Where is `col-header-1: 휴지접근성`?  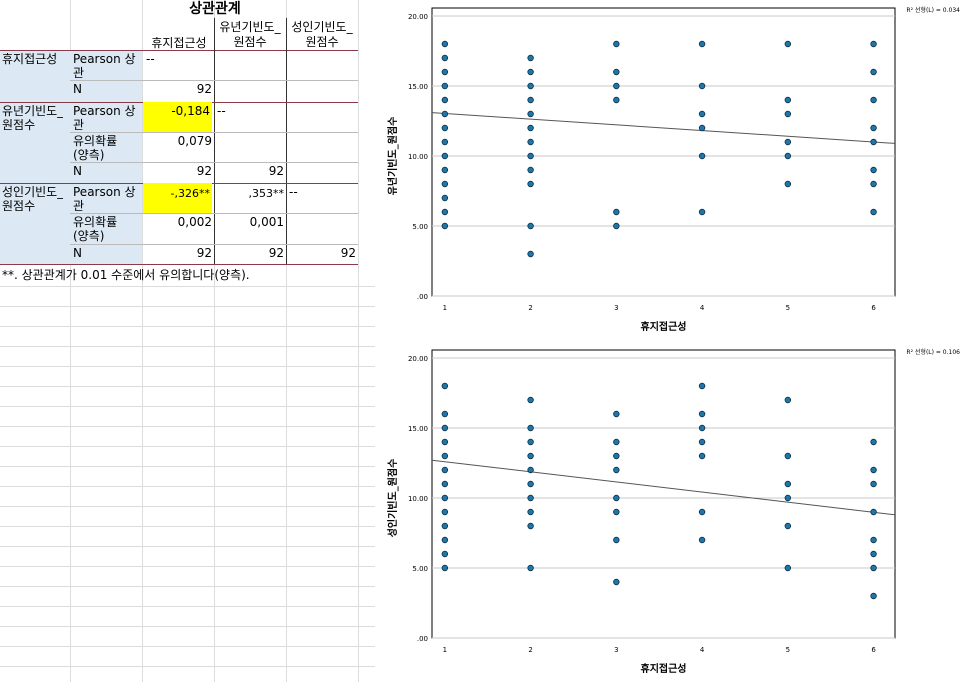
col-header-1: 휴지접근성 is located at coordinates (179, 43).